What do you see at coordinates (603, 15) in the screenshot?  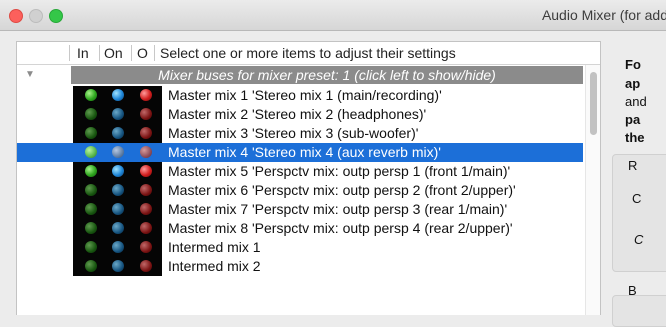 I see `window-title: Audio Mixer (for add` at bounding box center [603, 15].